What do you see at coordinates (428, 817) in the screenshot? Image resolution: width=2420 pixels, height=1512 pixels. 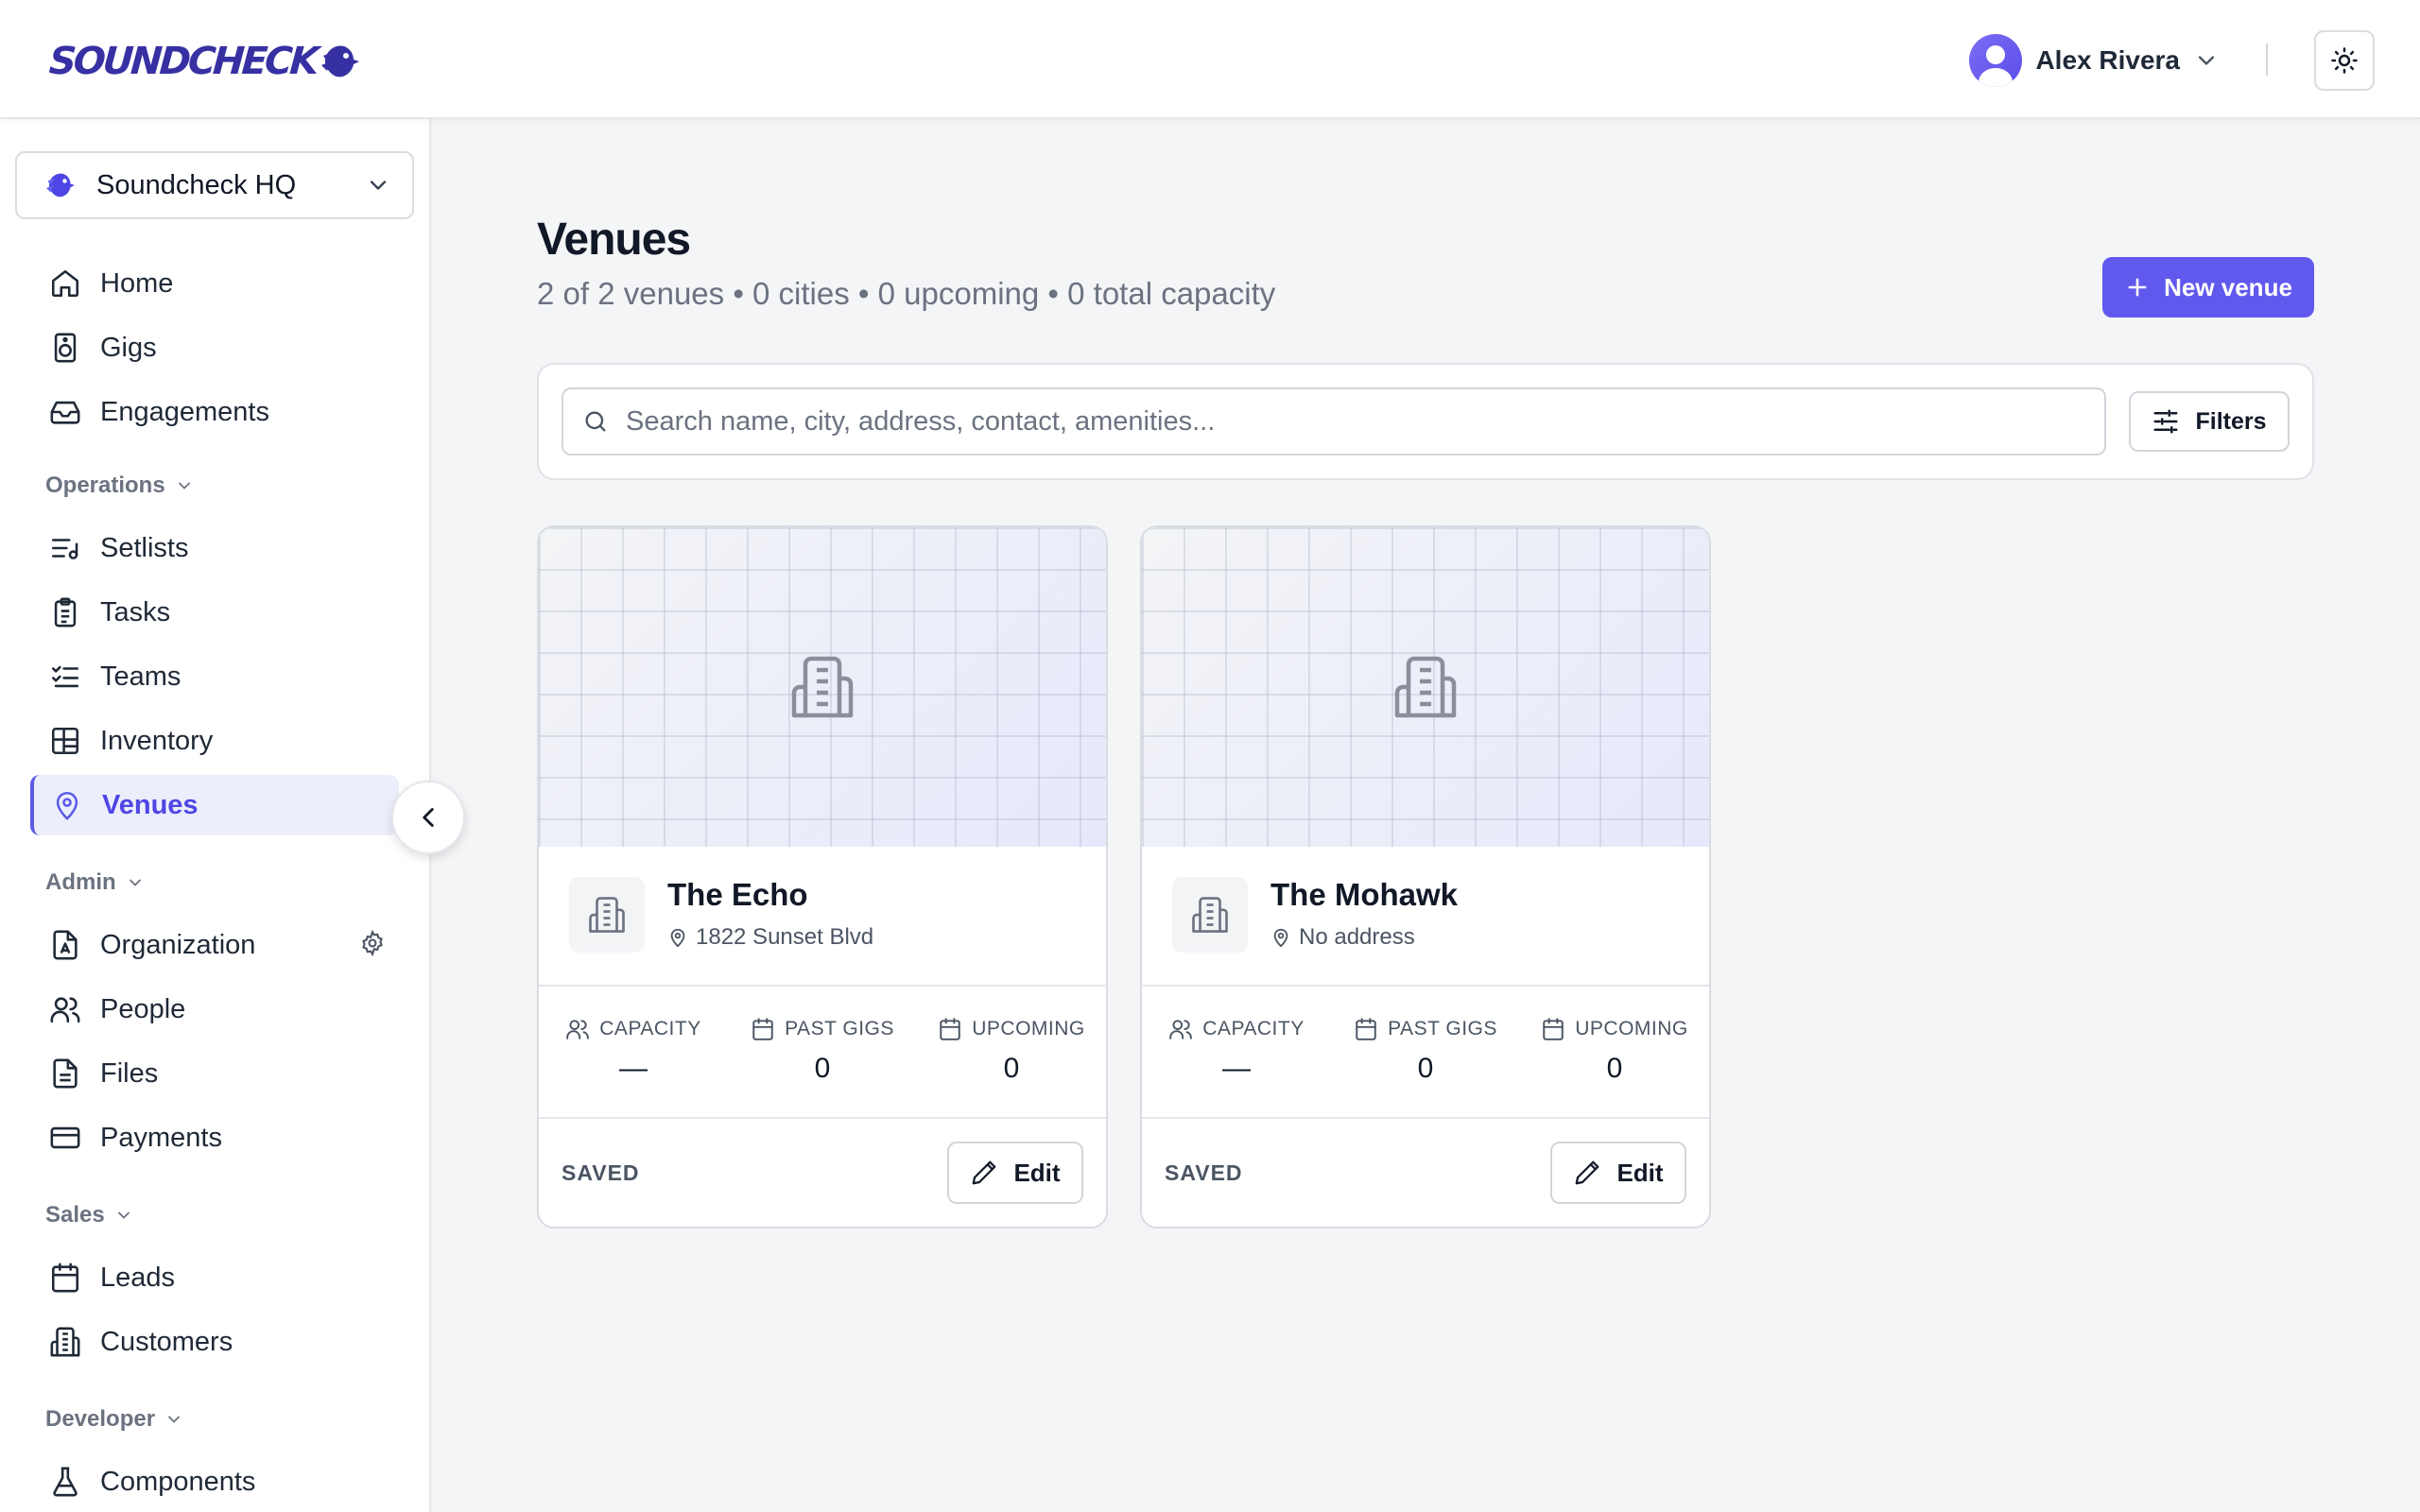 I see `collapse-sidebar-button` at bounding box center [428, 817].